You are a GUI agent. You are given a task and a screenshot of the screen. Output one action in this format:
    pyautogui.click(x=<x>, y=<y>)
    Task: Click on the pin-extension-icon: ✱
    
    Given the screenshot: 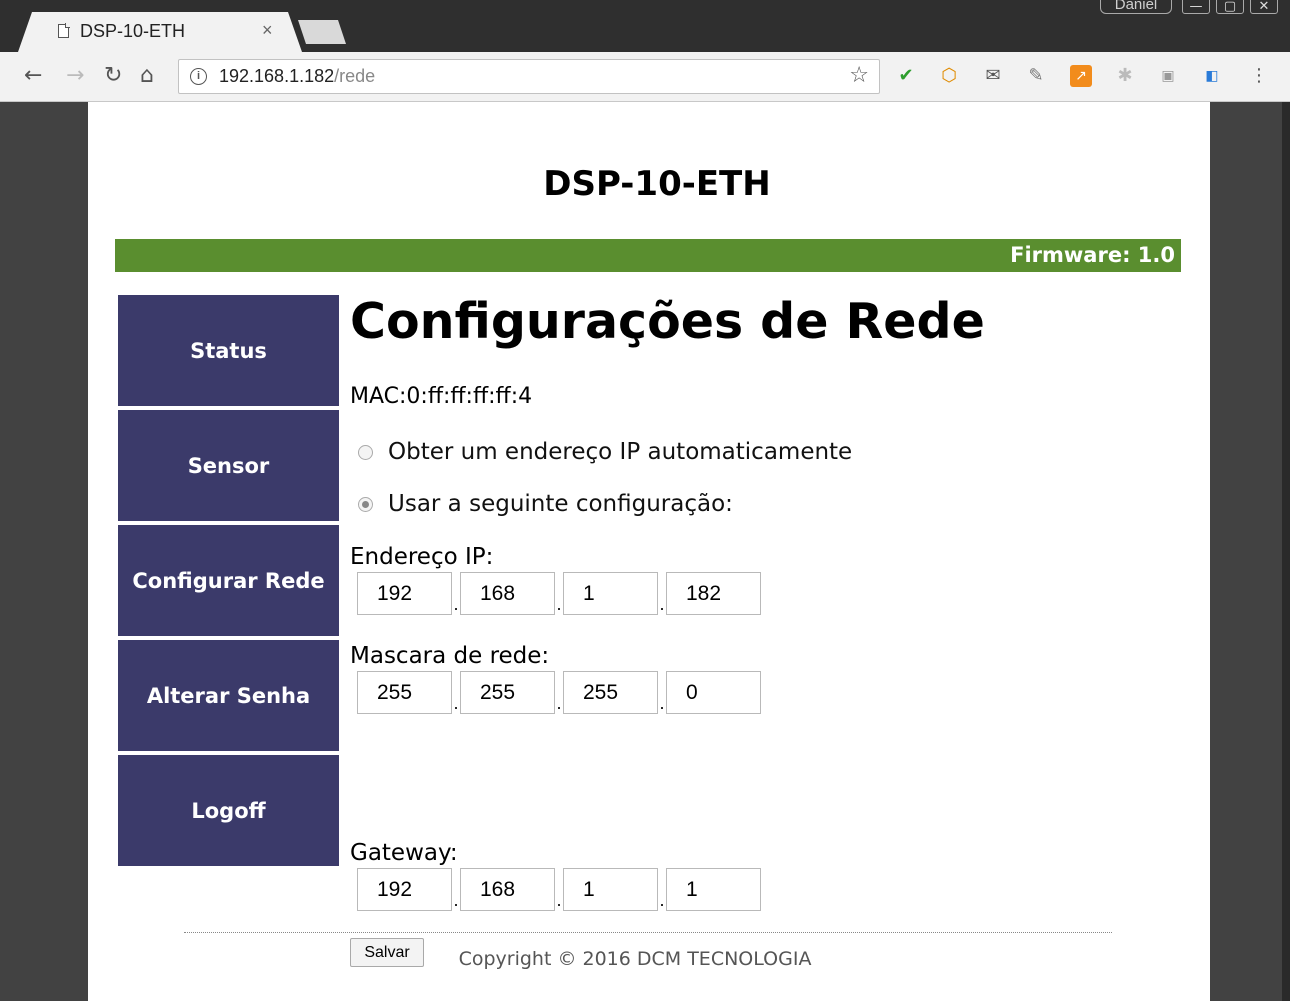 What is the action you would take?
    pyautogui.click(x=1125, y=76)
    